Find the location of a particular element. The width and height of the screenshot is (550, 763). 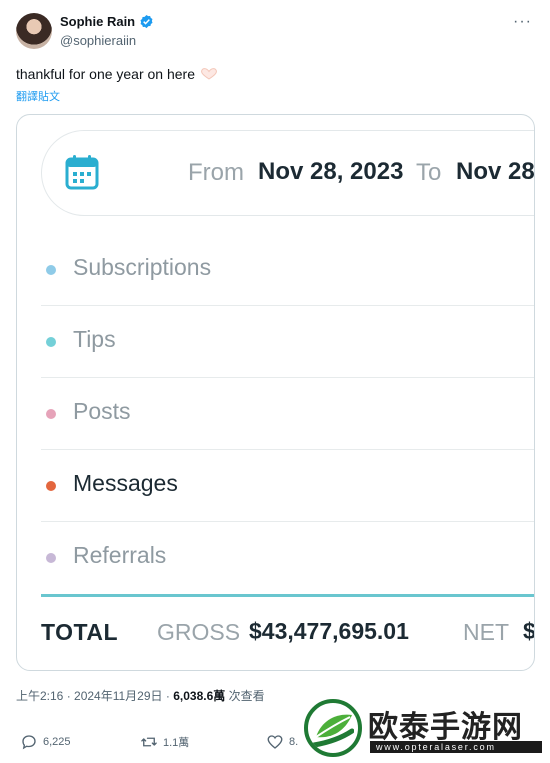

post-time: 上午2:16 is located at coordinates (39, 696).